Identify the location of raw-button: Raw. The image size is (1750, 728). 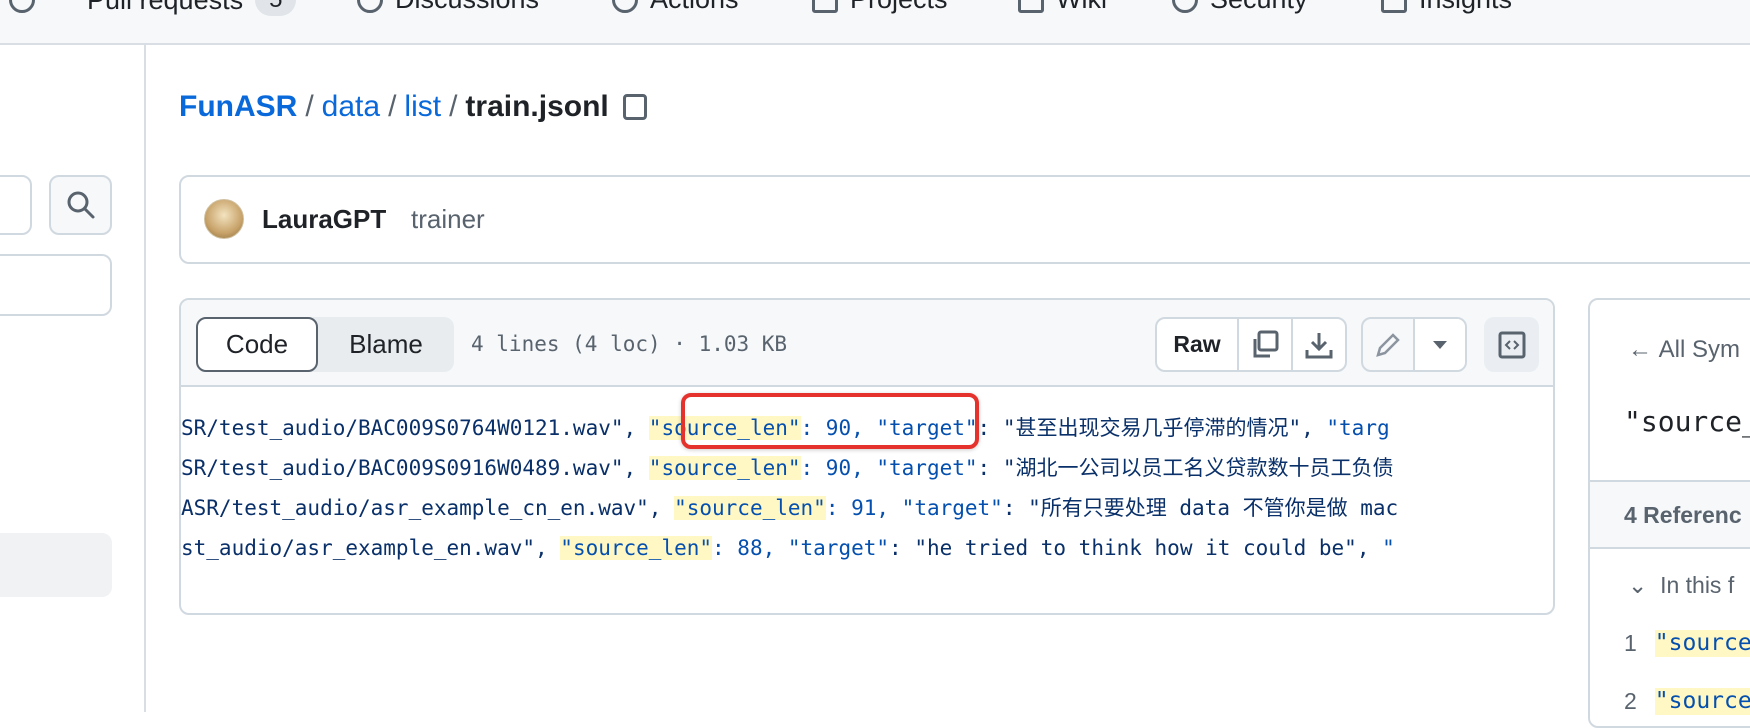
(1198, 344).